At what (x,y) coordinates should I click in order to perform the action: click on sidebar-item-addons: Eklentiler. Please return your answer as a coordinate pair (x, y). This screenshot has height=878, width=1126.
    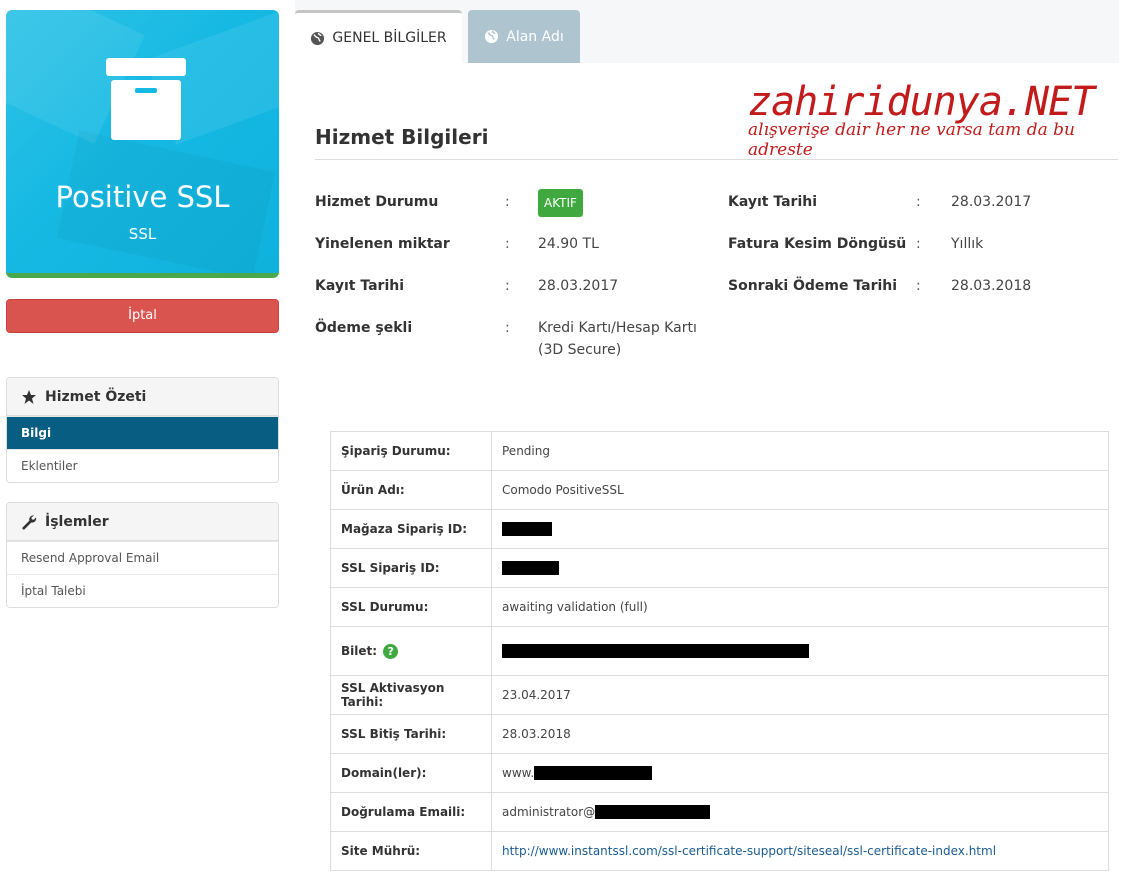
    Looking at the image, I should click on (142, 465).